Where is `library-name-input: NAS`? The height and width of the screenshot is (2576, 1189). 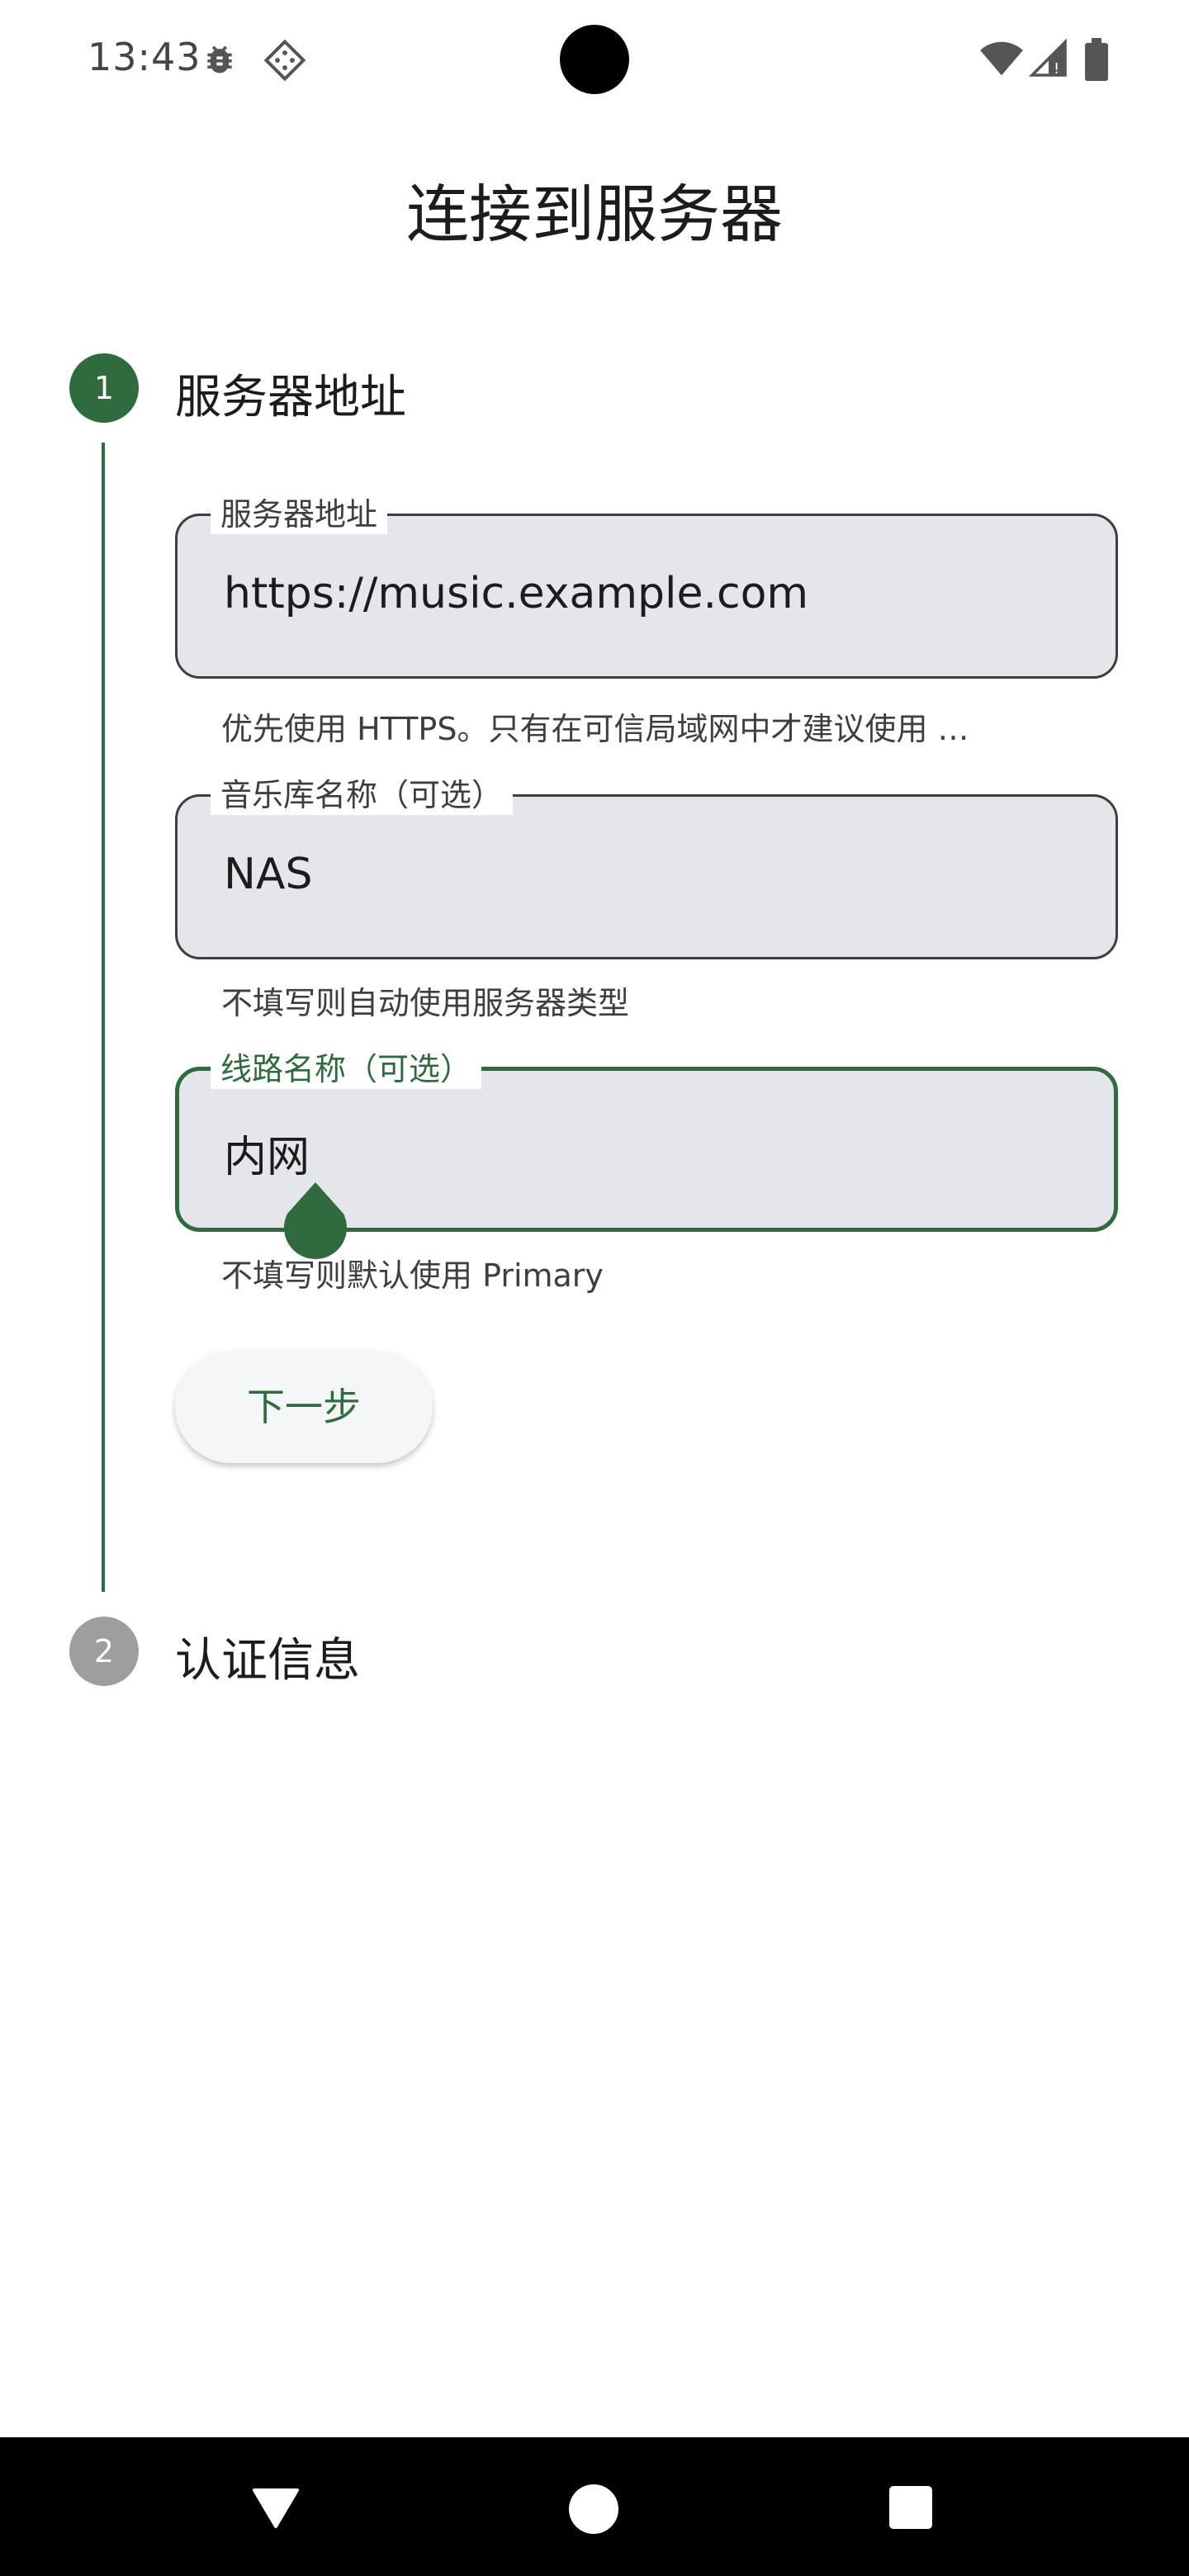 library-name-input: NAS is located at coordinates (268, 874).